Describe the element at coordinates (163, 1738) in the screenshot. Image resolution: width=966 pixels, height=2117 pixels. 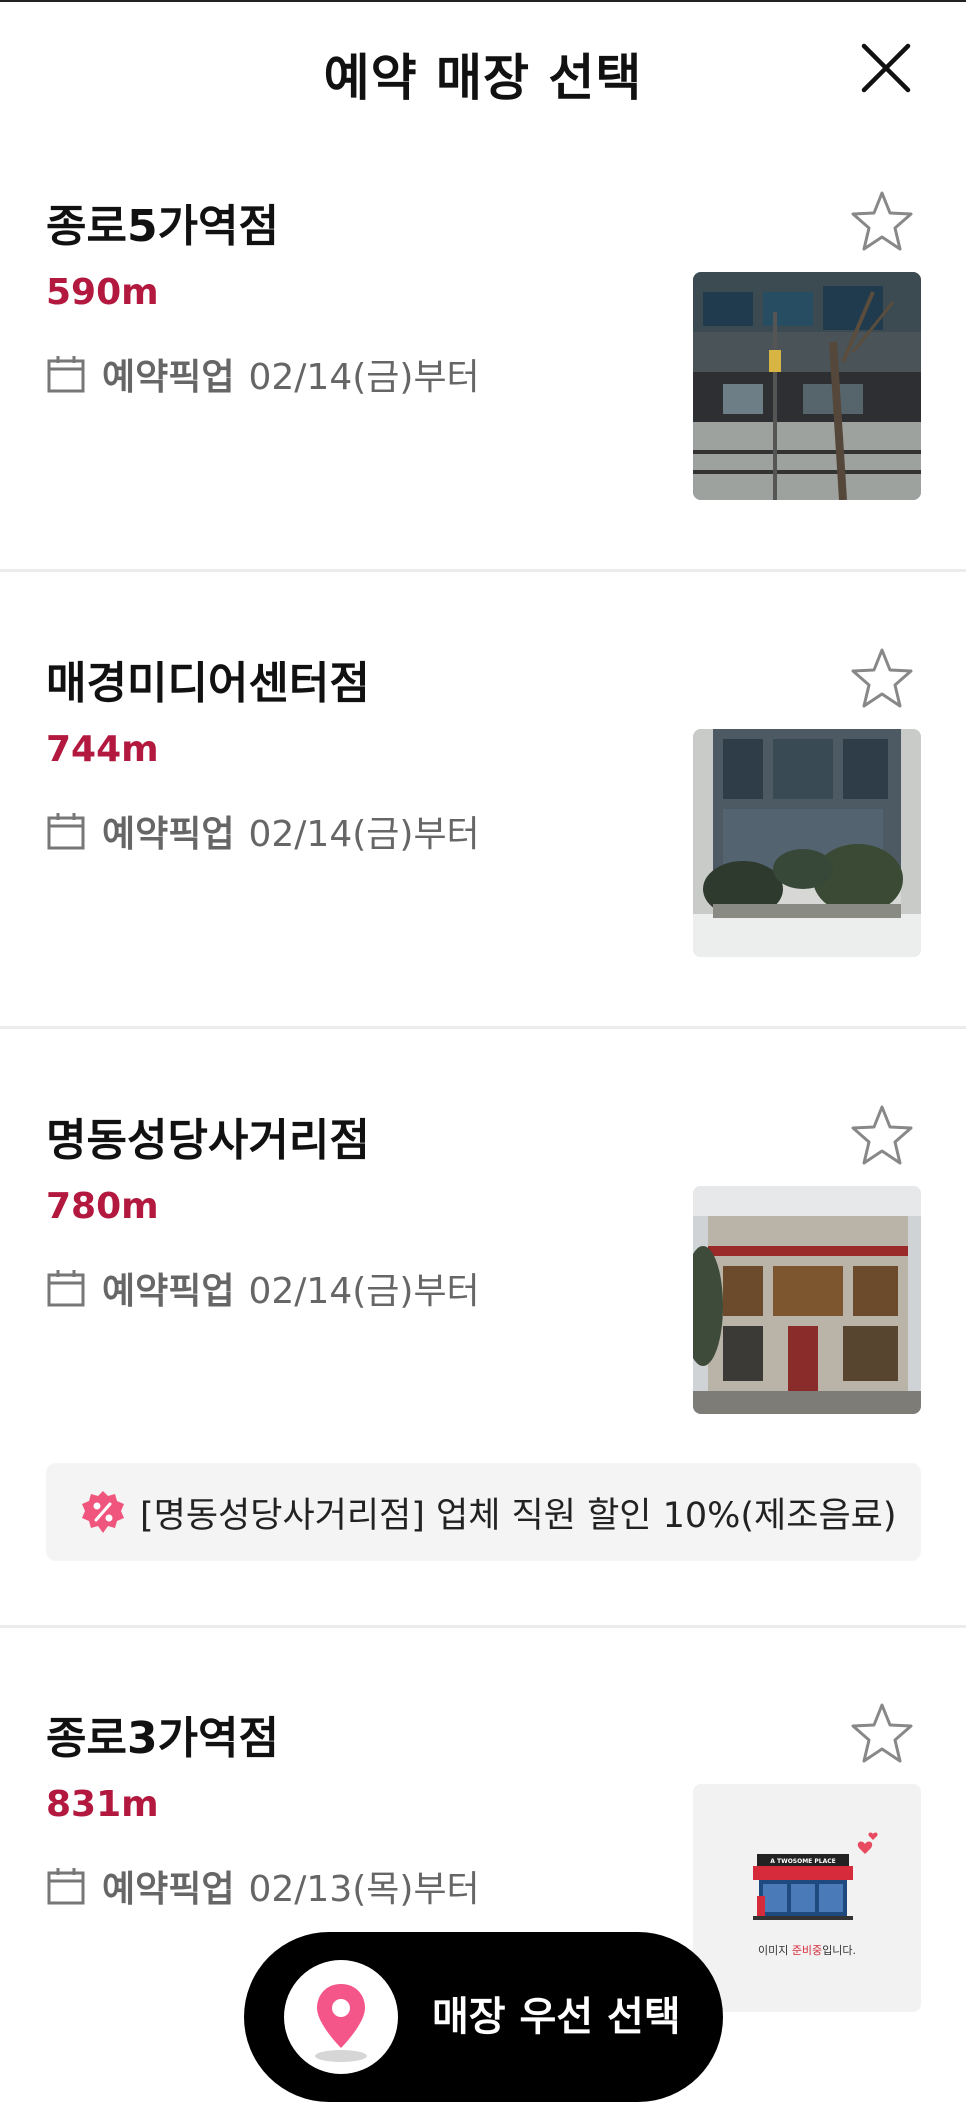
I see `store-name: 종로3가역점` at that location.